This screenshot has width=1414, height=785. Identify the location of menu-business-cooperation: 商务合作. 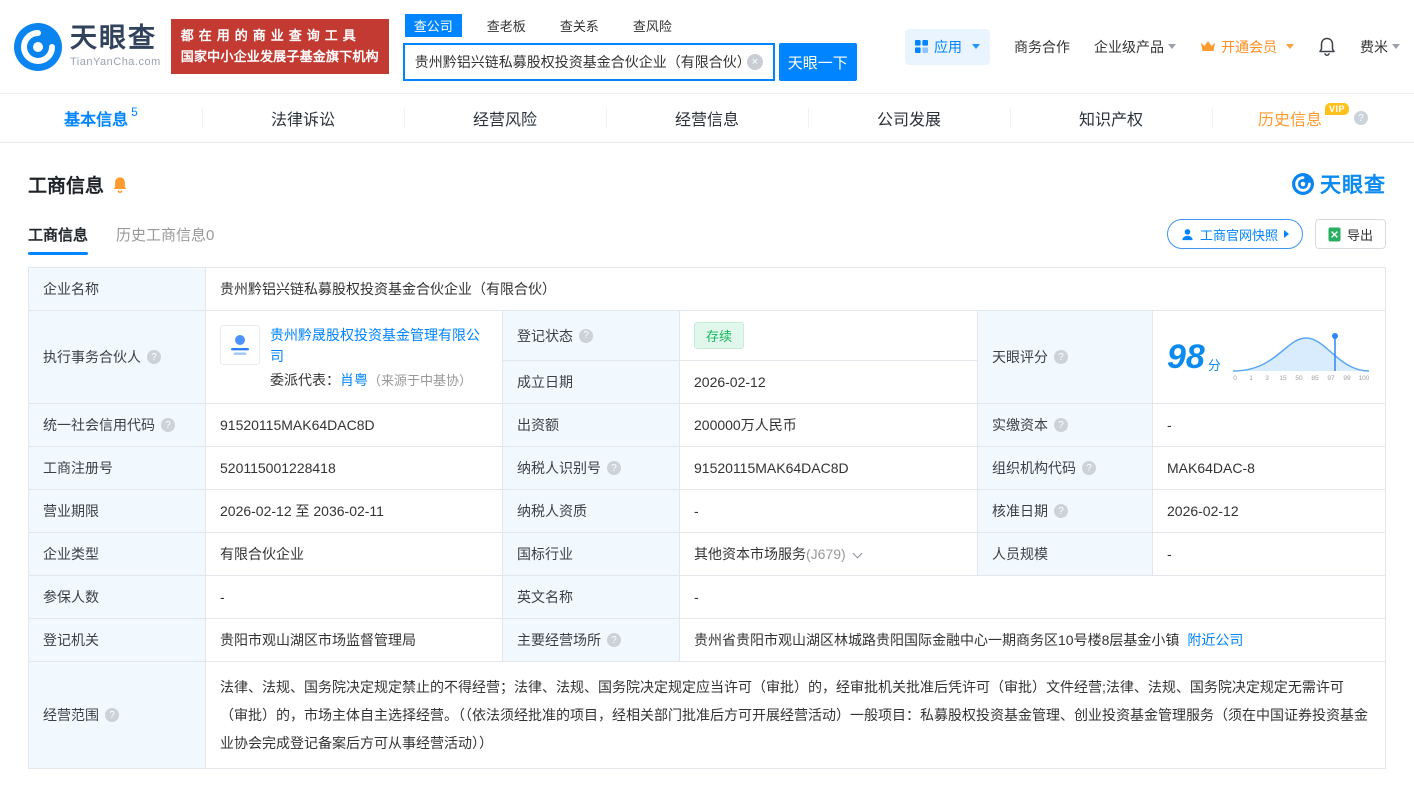
(1042, 47).